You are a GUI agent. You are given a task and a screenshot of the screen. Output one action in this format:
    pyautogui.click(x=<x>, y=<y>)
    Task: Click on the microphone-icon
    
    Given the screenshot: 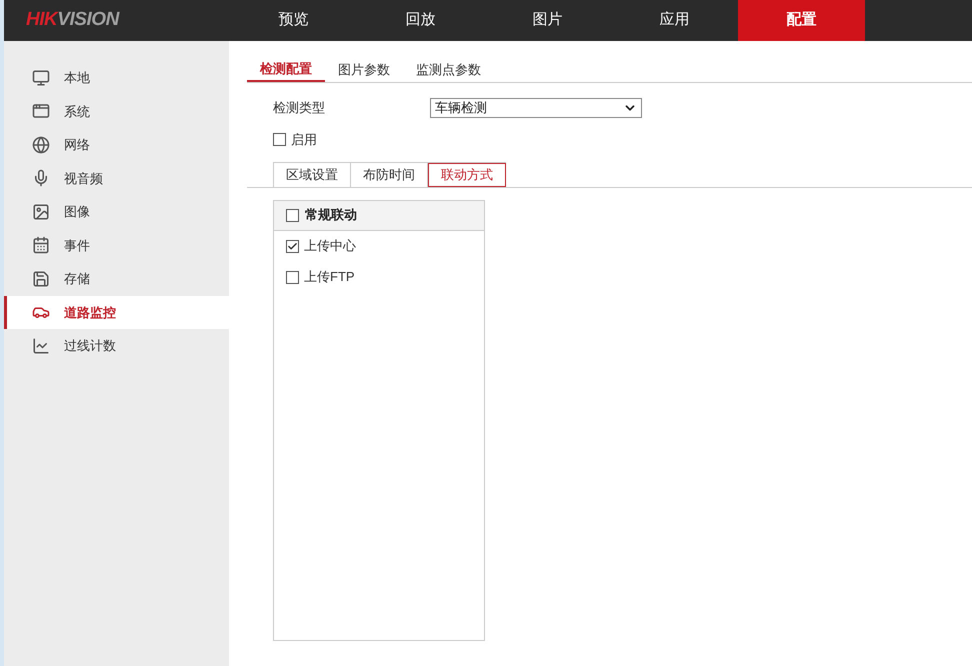 What is the action you would take?
    pyautogui.click(x=41, y=178)
    